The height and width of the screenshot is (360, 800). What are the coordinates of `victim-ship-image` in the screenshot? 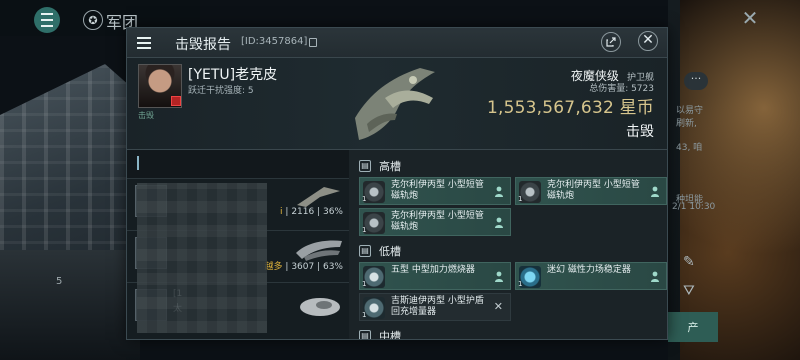 It's located at (395, 102).